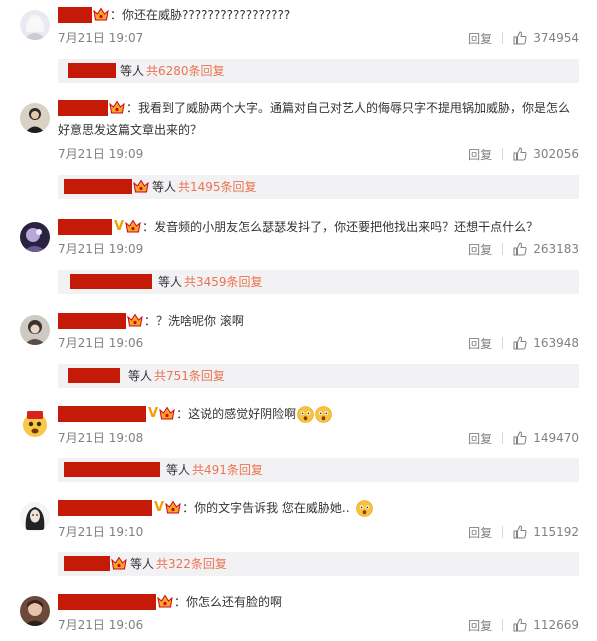 Image resolution: width=597 pixels, height=641 pixels. I want to click on comment-body: 发音频的小朋友怎么瑟瑟发抖了，你还要把他找出来吗？还想干点什么？, so click(346, 227).